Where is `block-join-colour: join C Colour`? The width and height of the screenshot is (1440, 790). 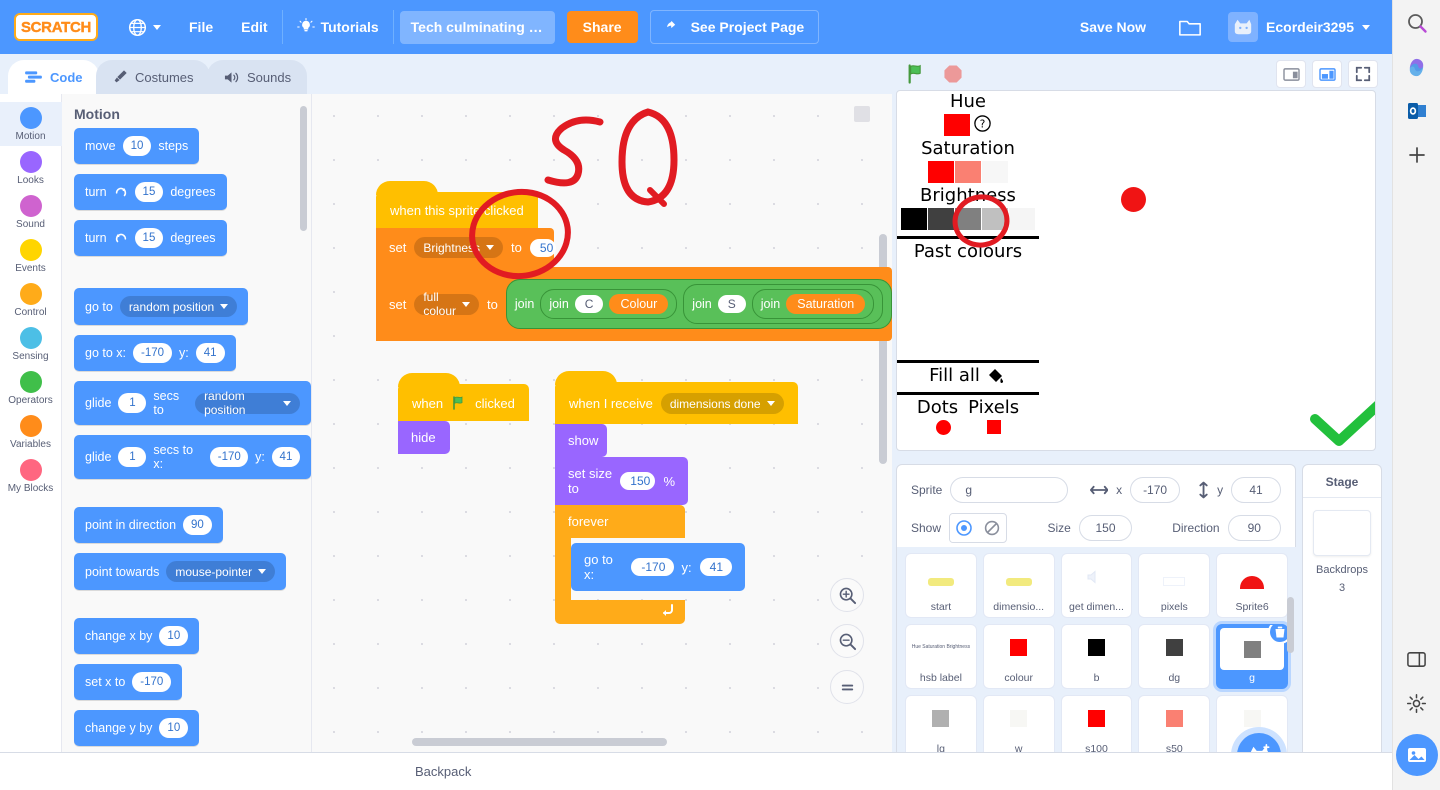 block-join-colour: join C Colour is located at coordinates (609, 304).